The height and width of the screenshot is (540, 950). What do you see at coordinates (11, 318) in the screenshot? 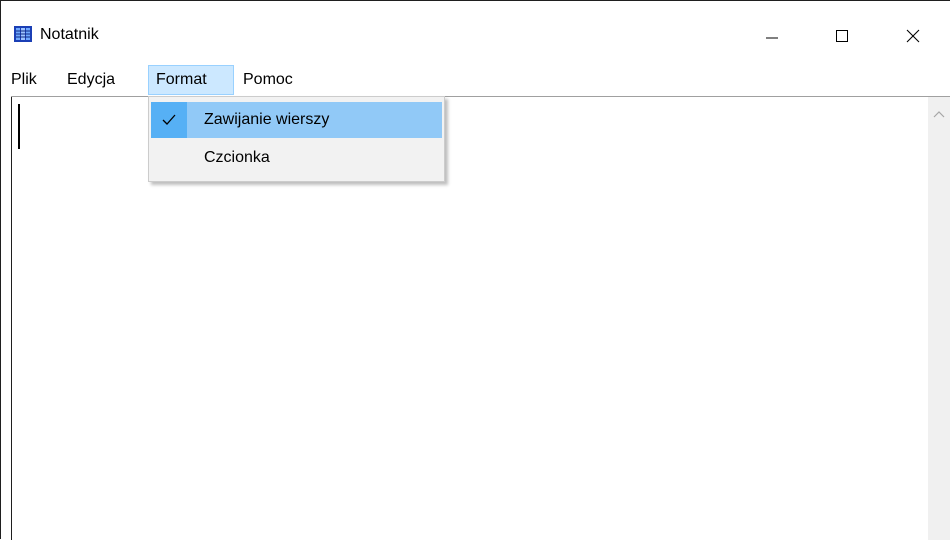
I see `window-left-border` at bounding box center [11, 318].